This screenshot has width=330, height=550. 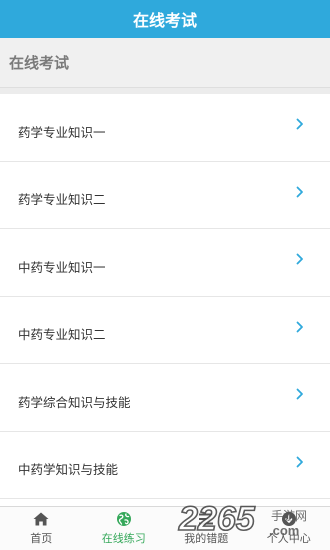 I want to click on tab-profile: 个人中心, so click(x=289, y=528).